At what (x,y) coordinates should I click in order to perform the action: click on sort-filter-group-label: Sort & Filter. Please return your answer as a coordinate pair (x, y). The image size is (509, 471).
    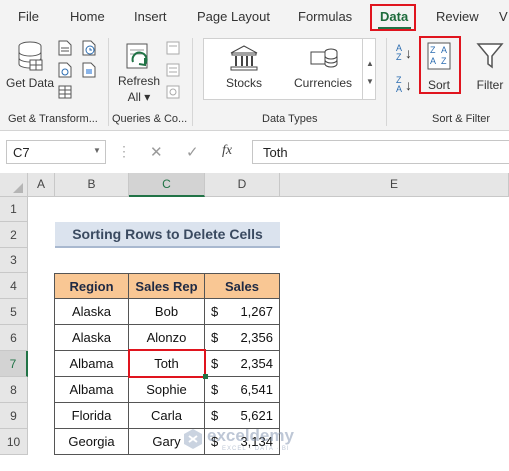
    Looking at the image, I should click on (461, 119).